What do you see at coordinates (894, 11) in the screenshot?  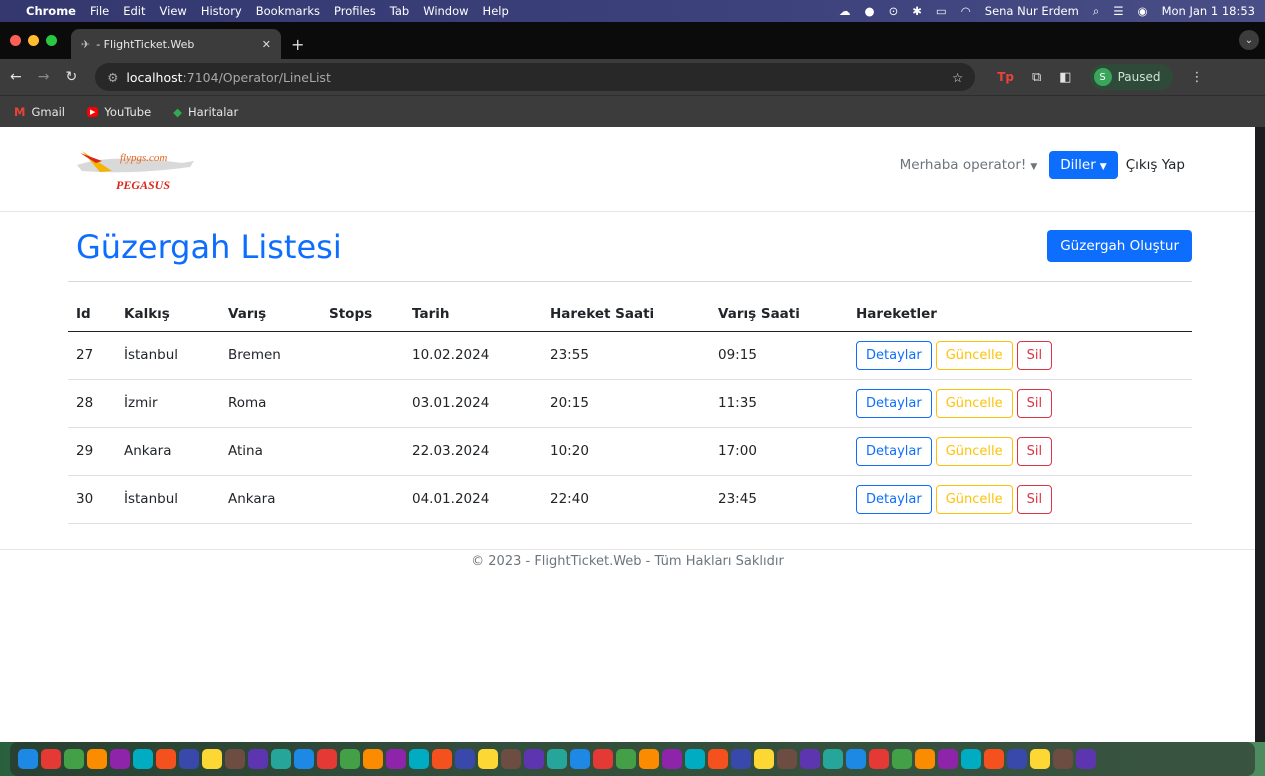 I see `play-icon: ⊙` at bounding box center [894, 11].